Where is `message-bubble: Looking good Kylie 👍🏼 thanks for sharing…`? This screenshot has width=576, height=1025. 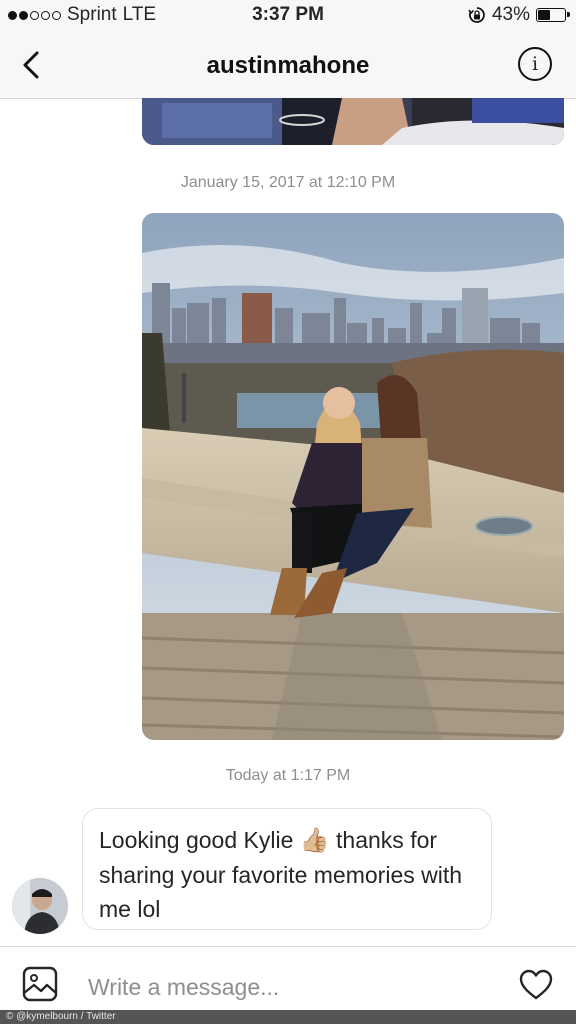
message-bubble: Looking good Kylie 👍🏼 thanks for sharing… is located at coordinates (287, 869).